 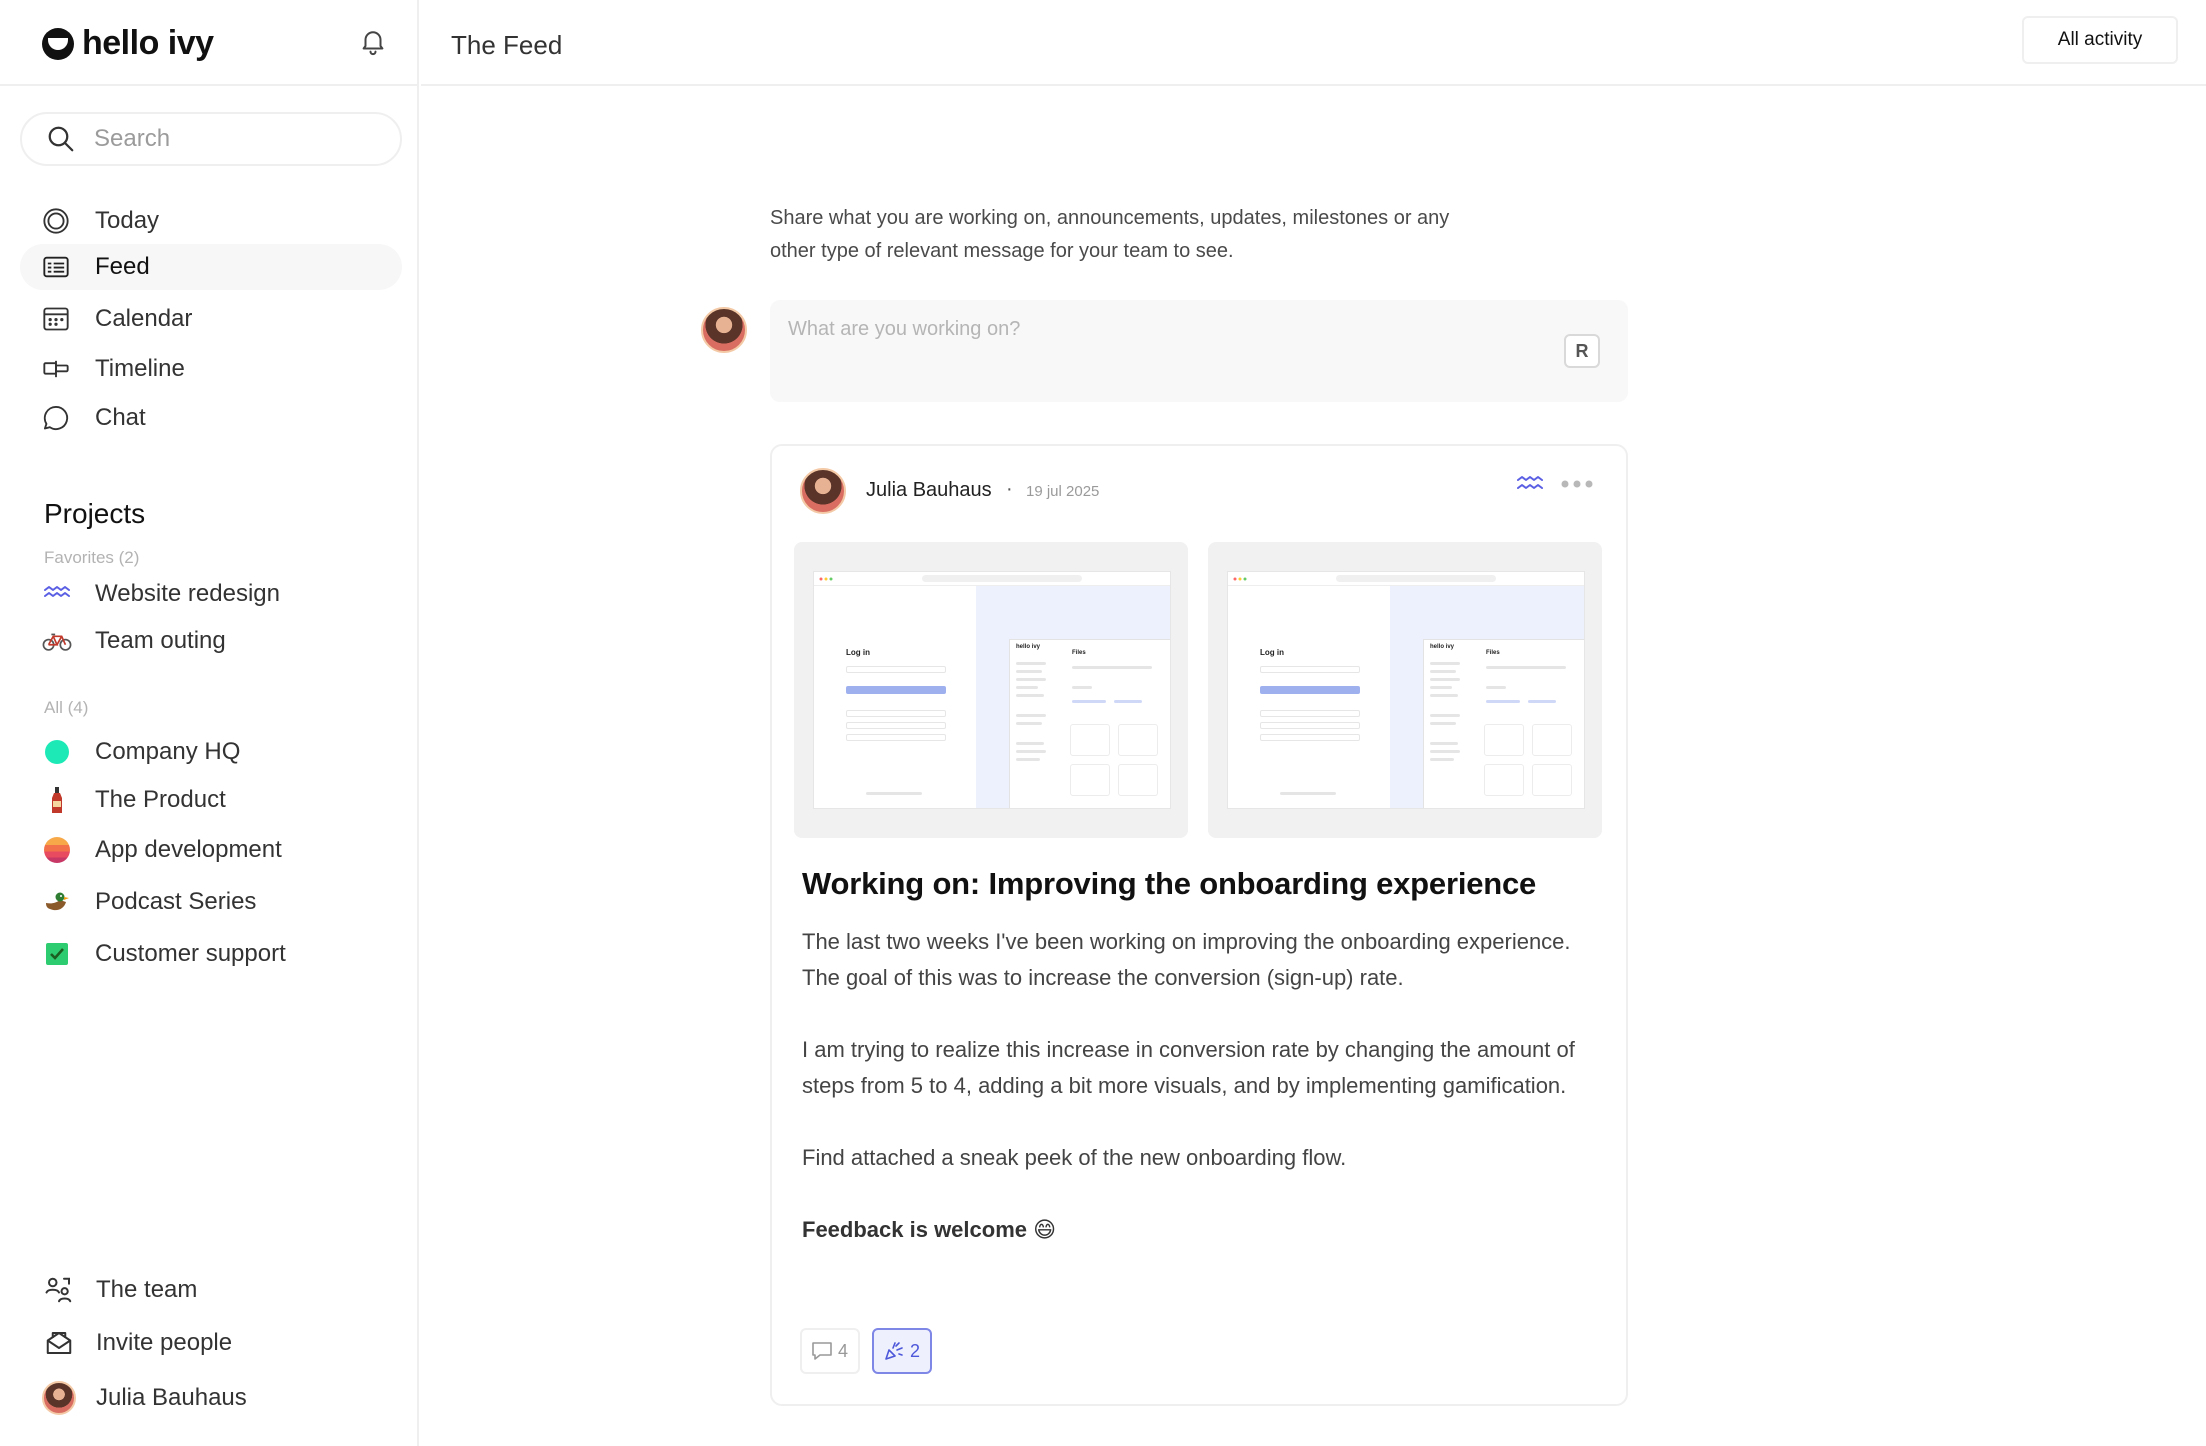 What do you see at coordinates (164, 1342) in the screenshot?
I see `invite-people-label: Invite people` at bounding box center [164, 1342].